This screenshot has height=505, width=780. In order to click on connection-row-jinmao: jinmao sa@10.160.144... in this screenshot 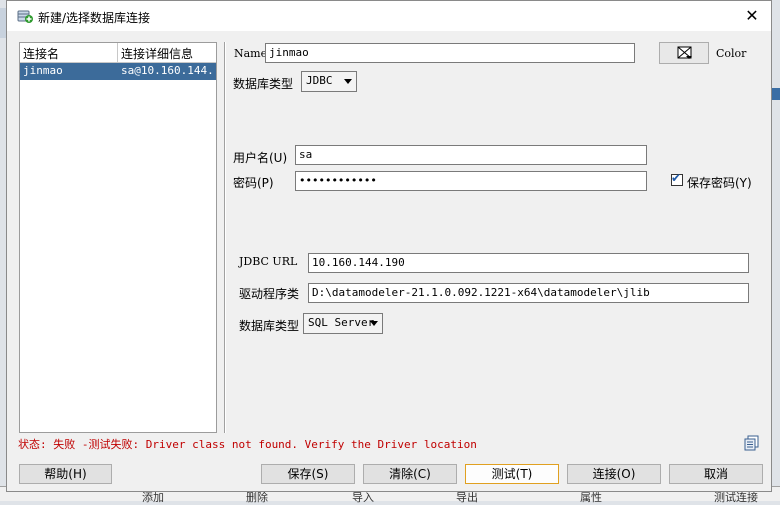, I will do `click(118, 71)`.